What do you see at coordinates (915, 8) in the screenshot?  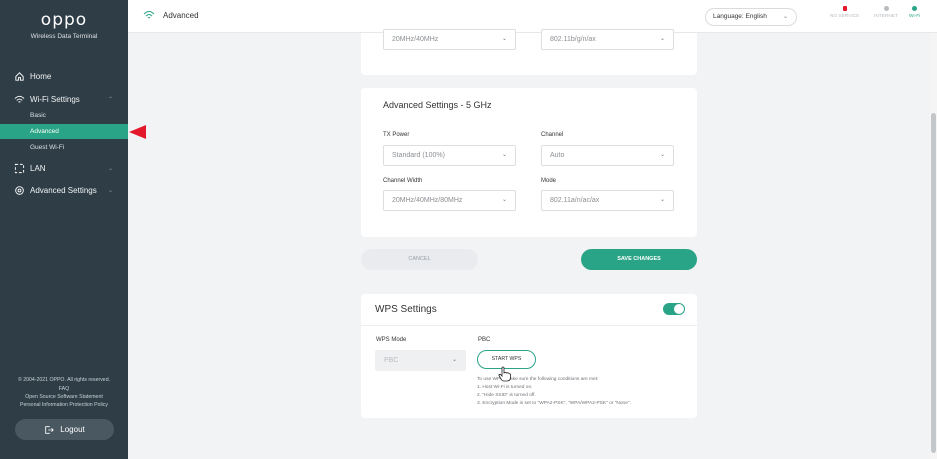 I see `wifi-dot-icon` at bounding box center [915, 8].